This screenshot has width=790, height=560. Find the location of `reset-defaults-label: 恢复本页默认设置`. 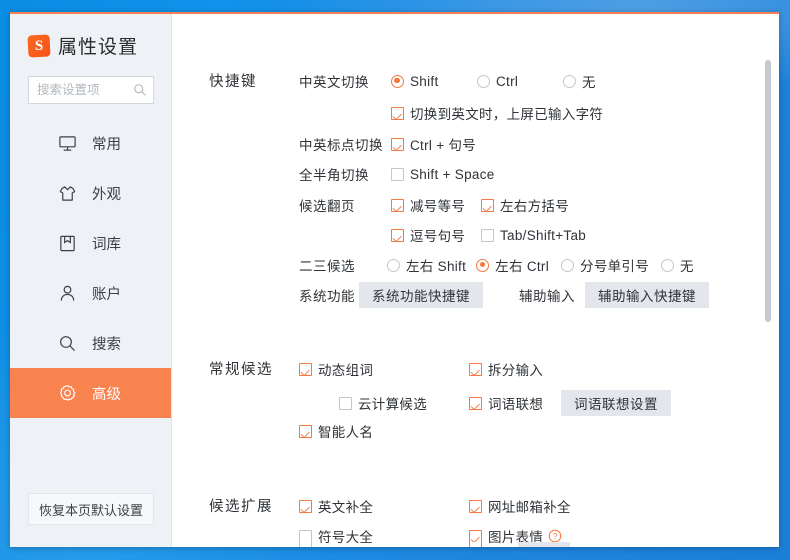

reset-defaults-label: 恢复本页默认设置 is located at coordinates (90, 510).